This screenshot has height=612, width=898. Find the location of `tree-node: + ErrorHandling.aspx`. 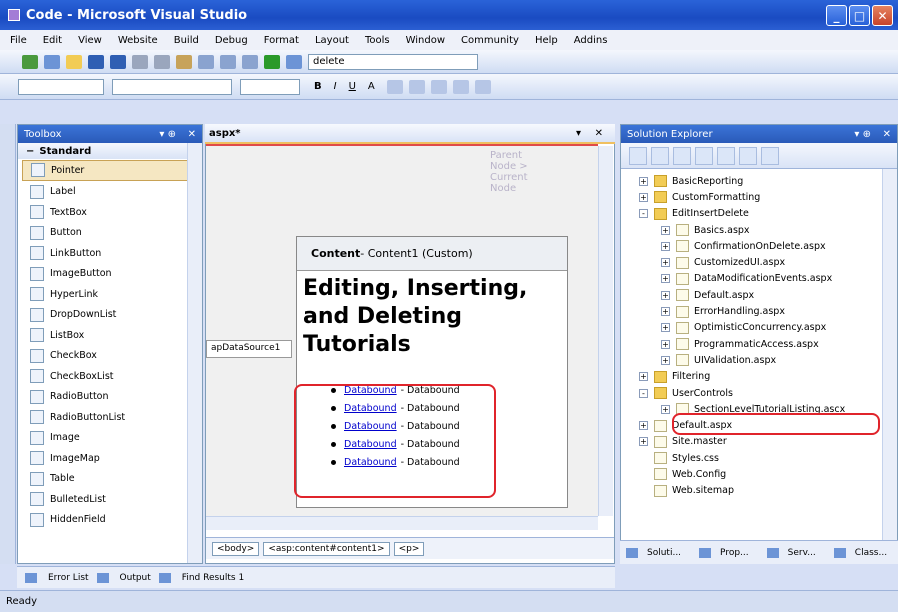

tree-node: + ErrorHandling.aspx is located at coordinates (759, 311).